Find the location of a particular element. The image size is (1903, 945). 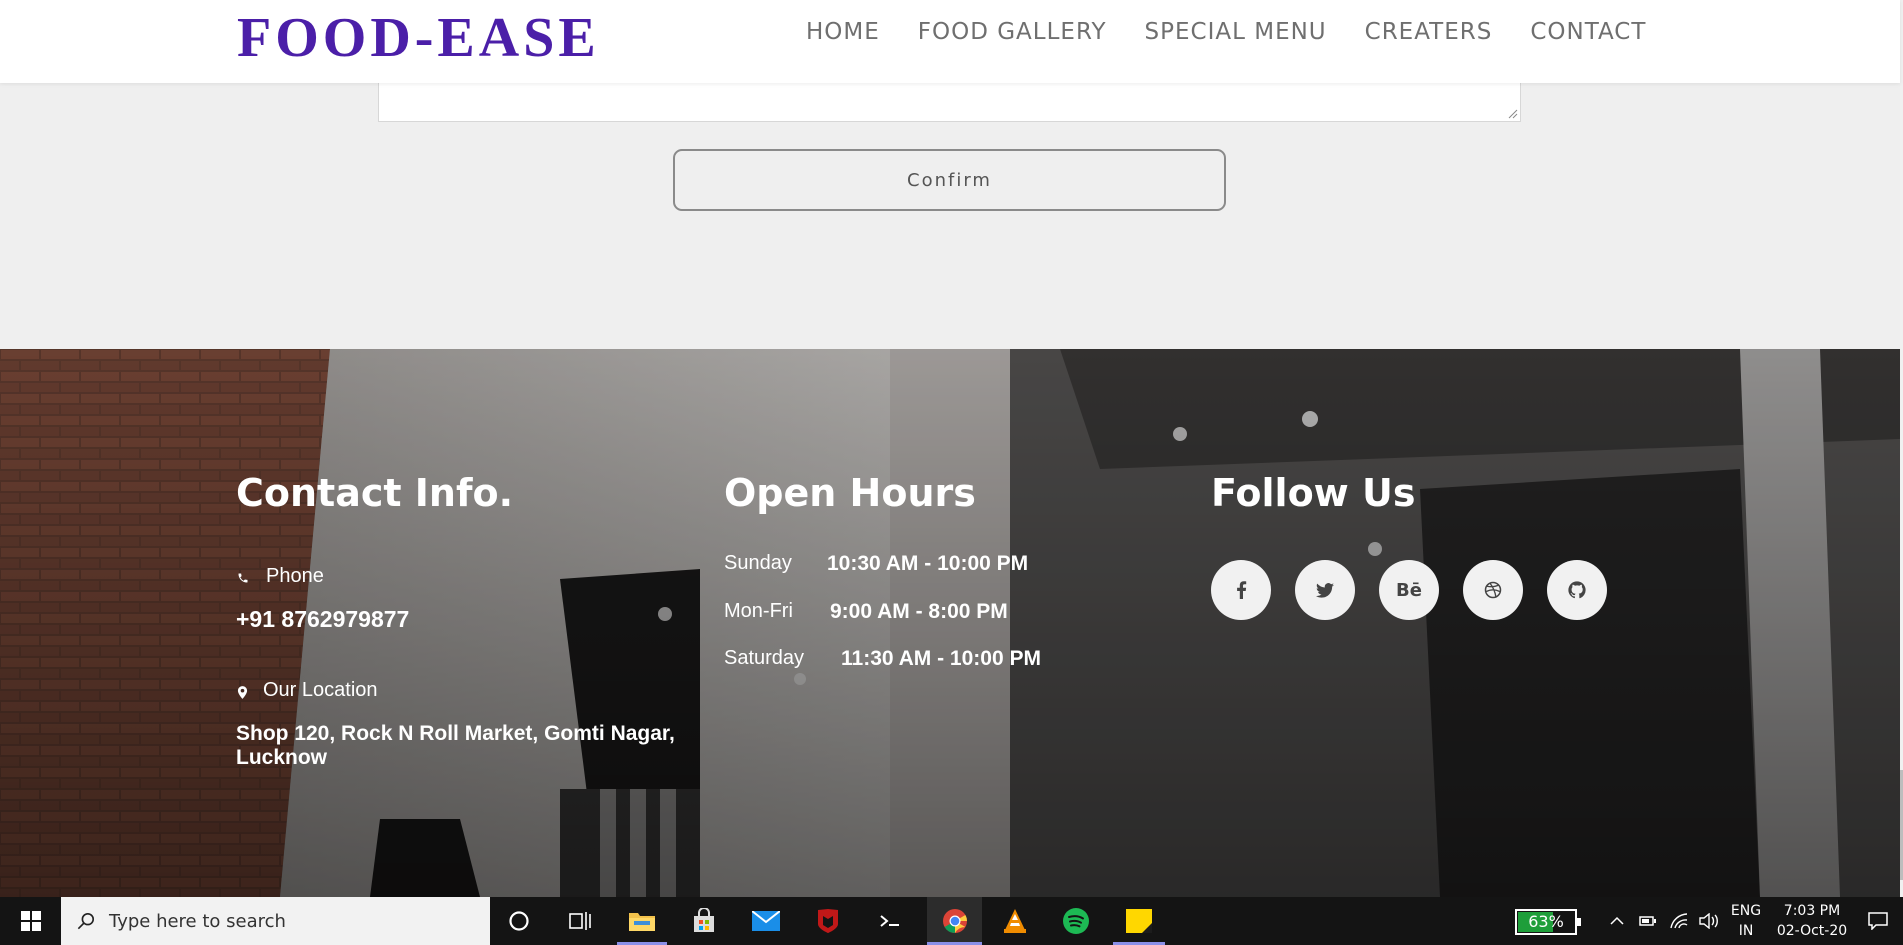

contact-info-title: Contact Info. is located at coordinates (375, 493).